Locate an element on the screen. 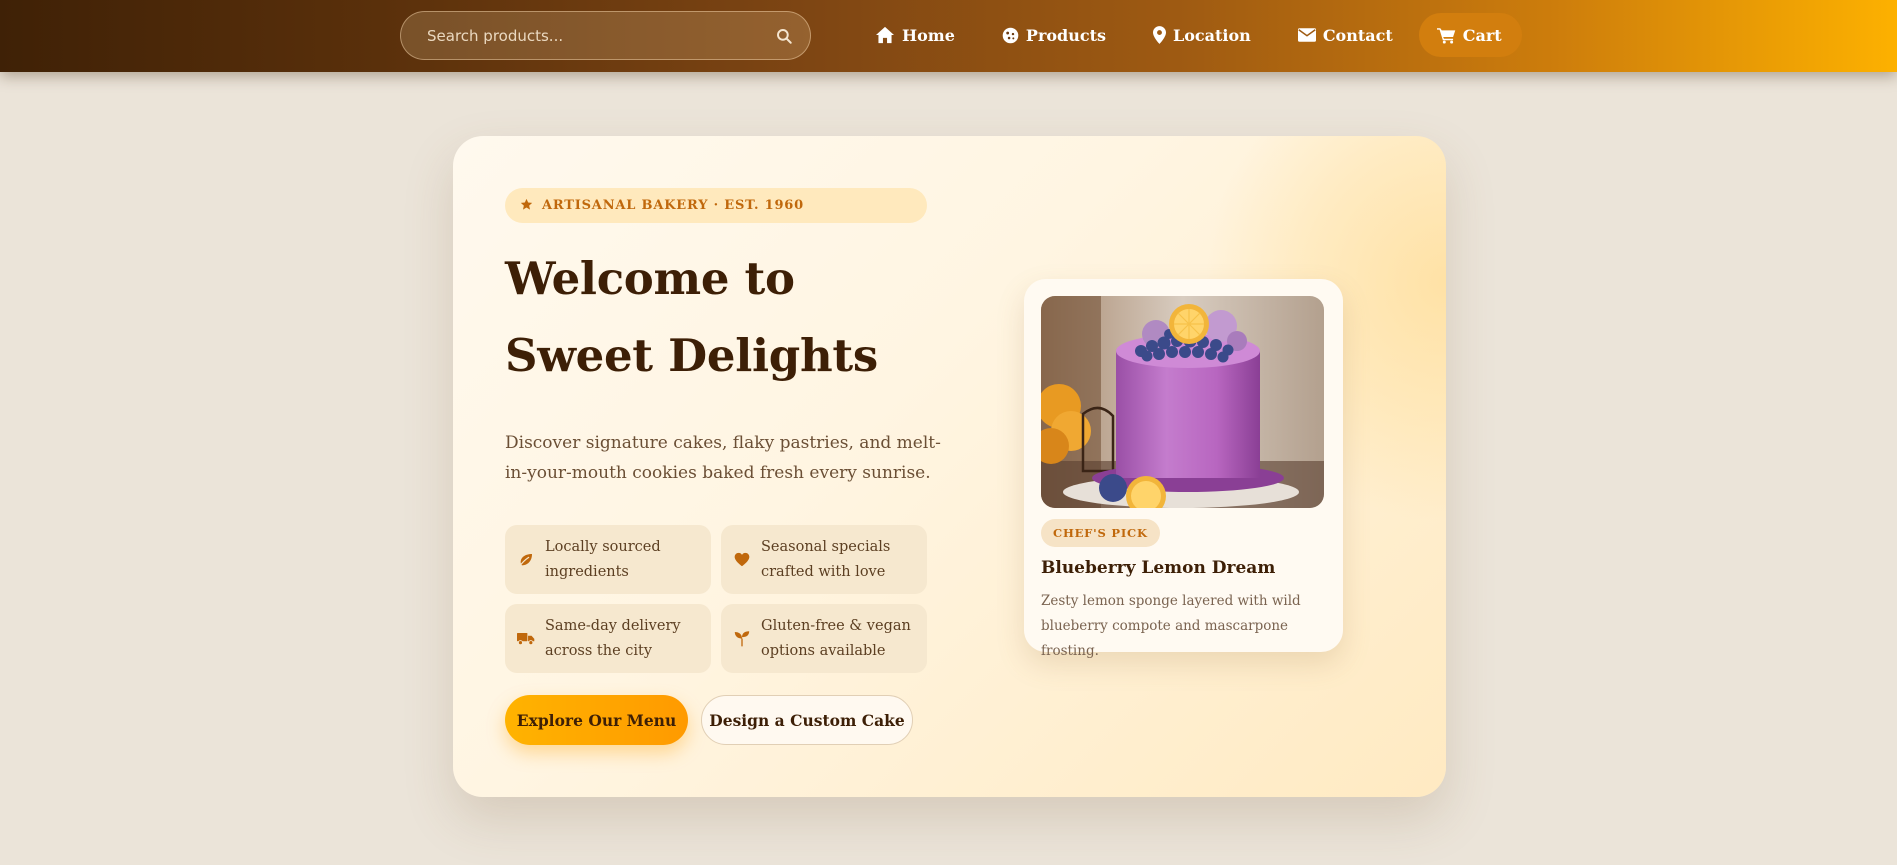 Image resolution: width=1897 pixels, height=865 pixels. seedling-icon is located at coordinates (742, 639).